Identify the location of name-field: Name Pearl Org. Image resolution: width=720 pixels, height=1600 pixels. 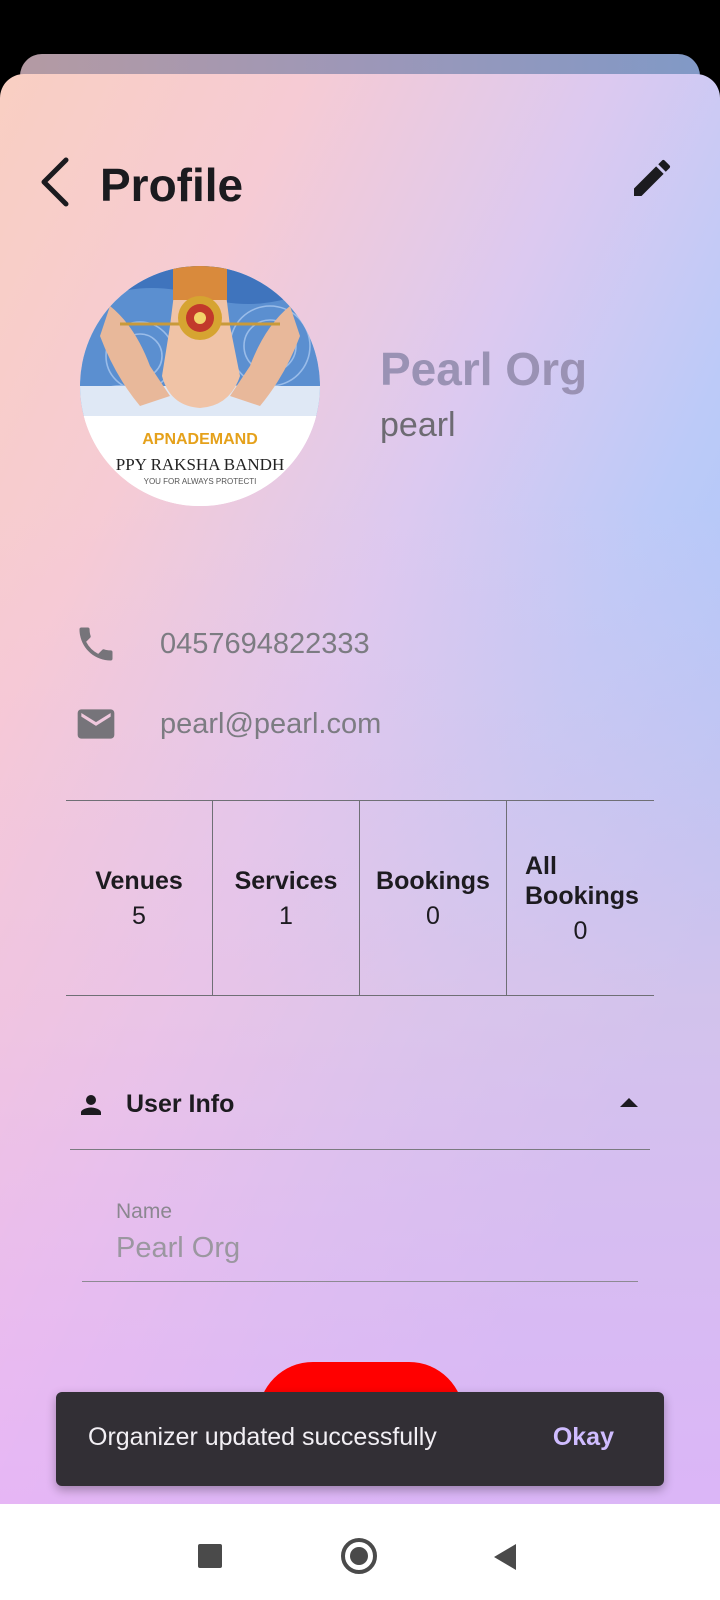
(360, 1238).